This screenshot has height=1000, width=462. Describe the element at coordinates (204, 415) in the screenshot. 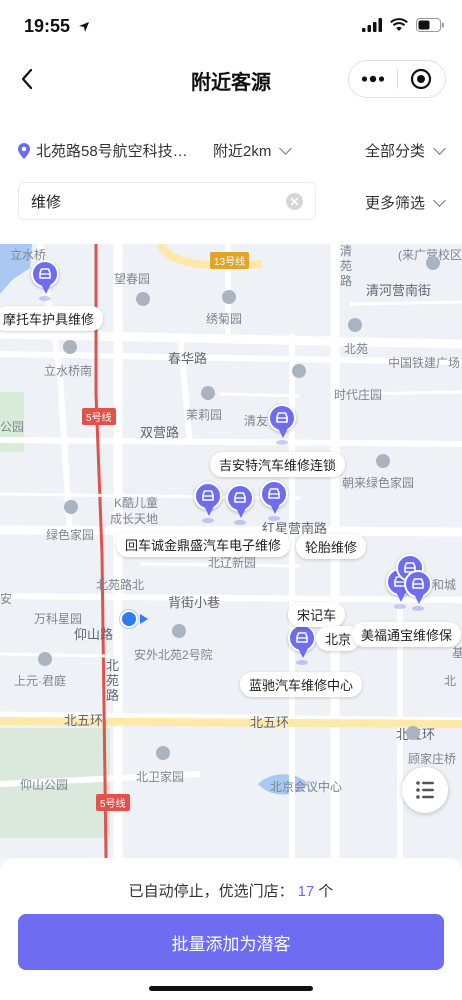

I see `map-place-label: 茉莉园` at that location.